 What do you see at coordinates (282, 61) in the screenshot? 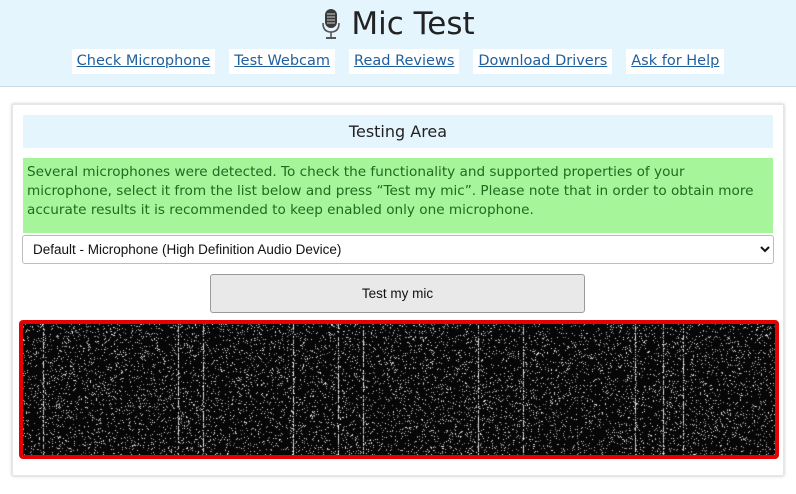
I see `nav-test-webcam: Test Webcam` at bounding box center [282, 61].